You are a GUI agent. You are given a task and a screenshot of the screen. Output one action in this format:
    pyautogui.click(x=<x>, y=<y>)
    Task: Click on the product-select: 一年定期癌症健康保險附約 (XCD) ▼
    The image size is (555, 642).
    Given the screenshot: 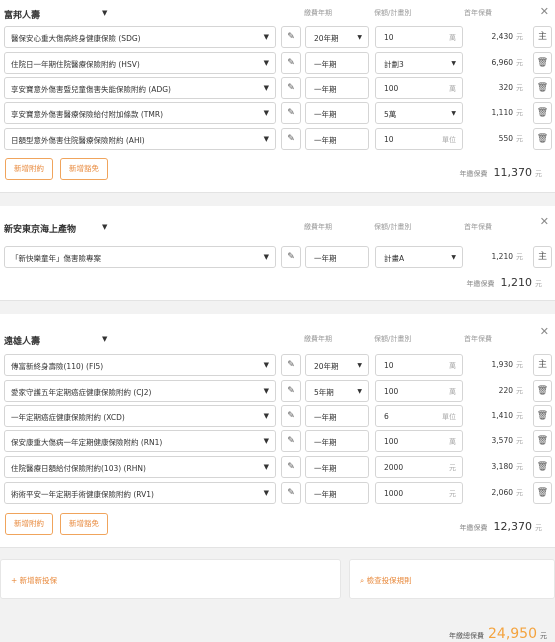 What is the action you would take?
    pyautogui.click(x=140, y=416)
    